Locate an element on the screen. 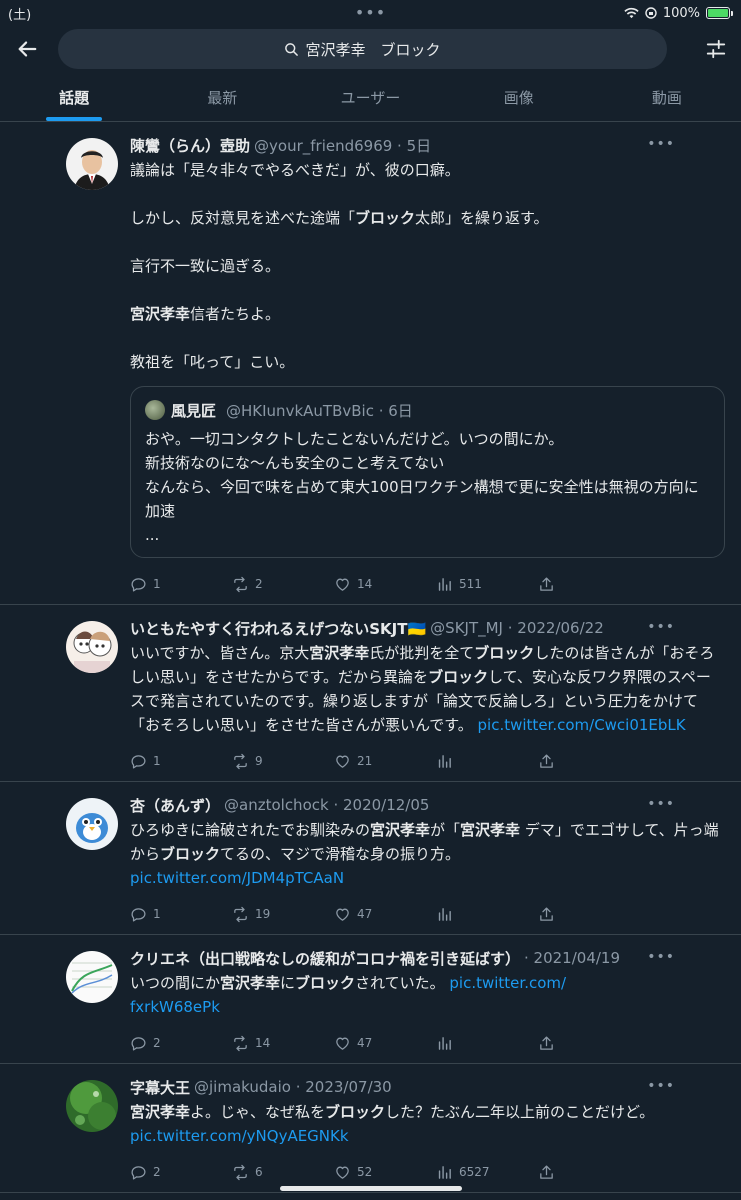 This screenshot has height=1200, width=741. tweet-actions: 1 19 47 is located at coordinates (427, 914).